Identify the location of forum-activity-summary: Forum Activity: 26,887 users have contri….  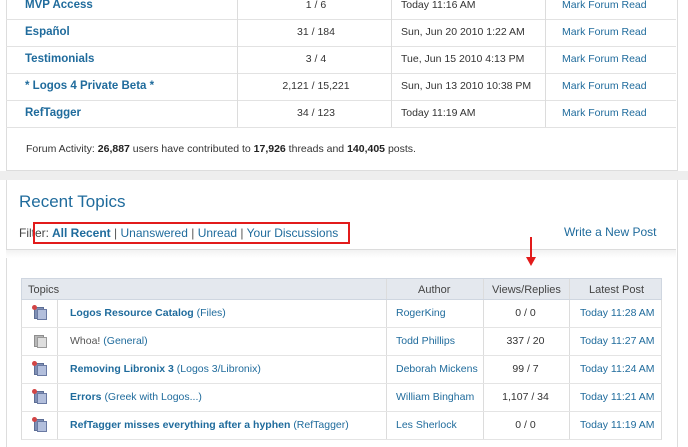
(221, 149).